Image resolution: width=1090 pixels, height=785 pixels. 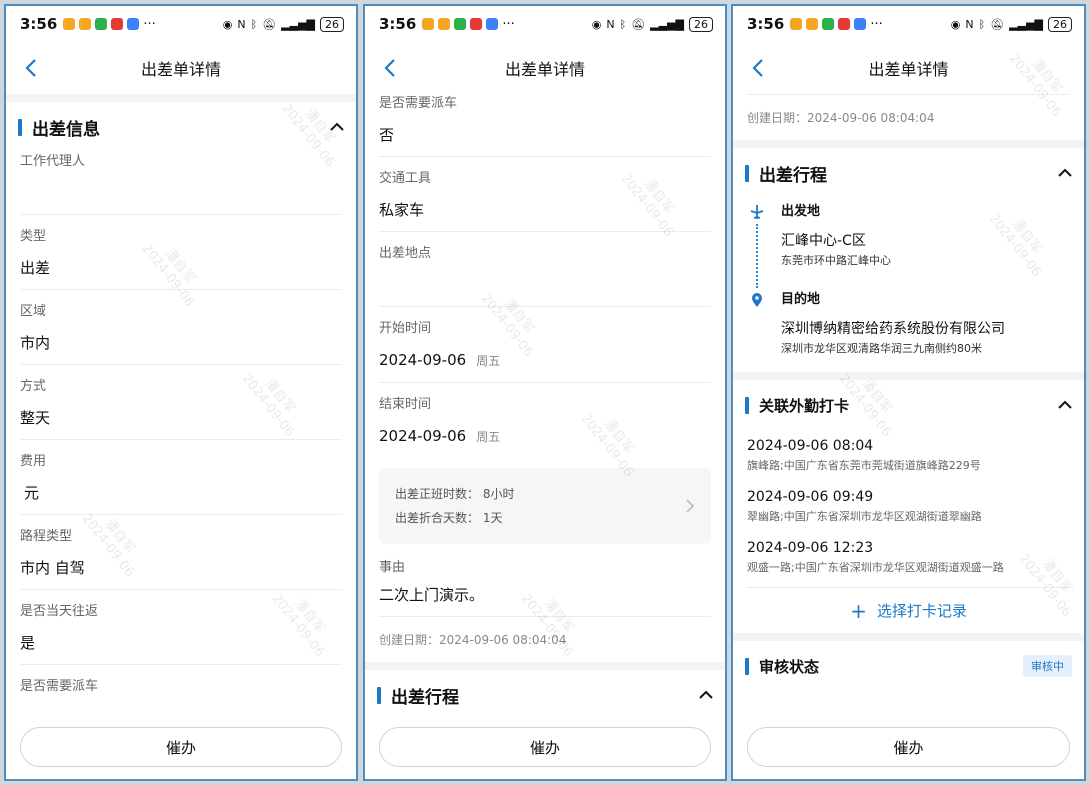 What do you see at coordinates (28, 643) in the screenshot?
I see `field-value: 是` at bounding box center [28, 643].